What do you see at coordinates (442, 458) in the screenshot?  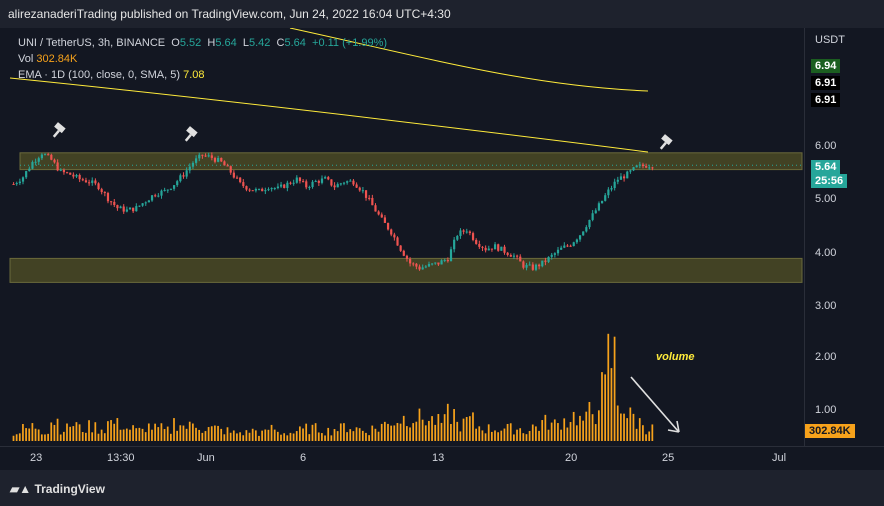 I see `time-axis: 23 13:30 Jun 6 13 20 25 Jul` at bounding box center [442, 458].